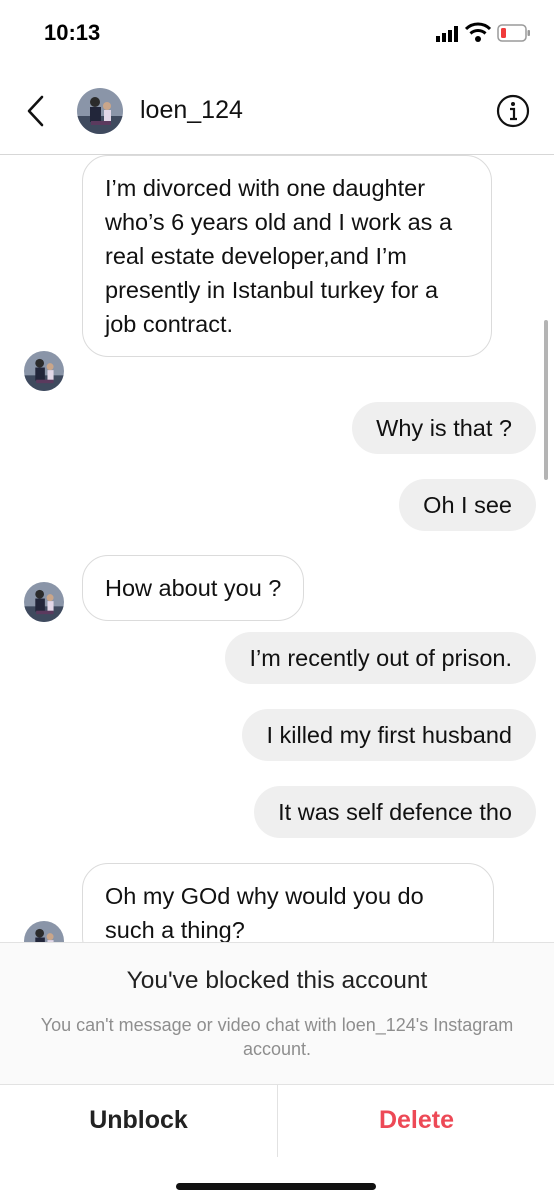 This screenshot has width=554, height=1200. What do you see at coordinates (277, 33) in the screenshot?
I see `status-bar: 10:13` at bounding box center [277, 33].